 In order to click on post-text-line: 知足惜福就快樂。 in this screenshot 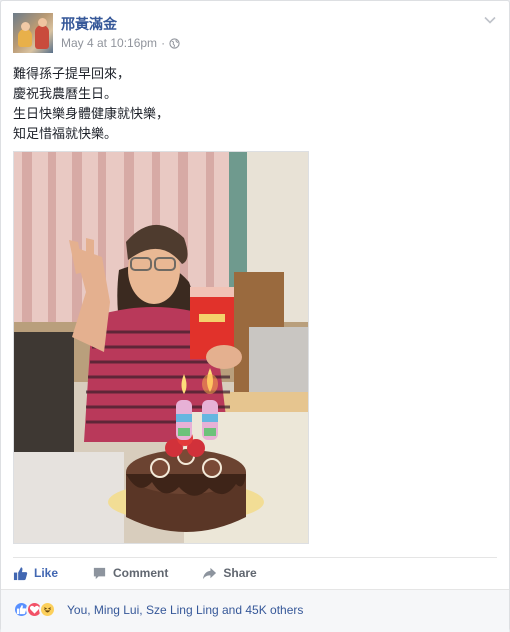, I will do `click(65, 134)`.